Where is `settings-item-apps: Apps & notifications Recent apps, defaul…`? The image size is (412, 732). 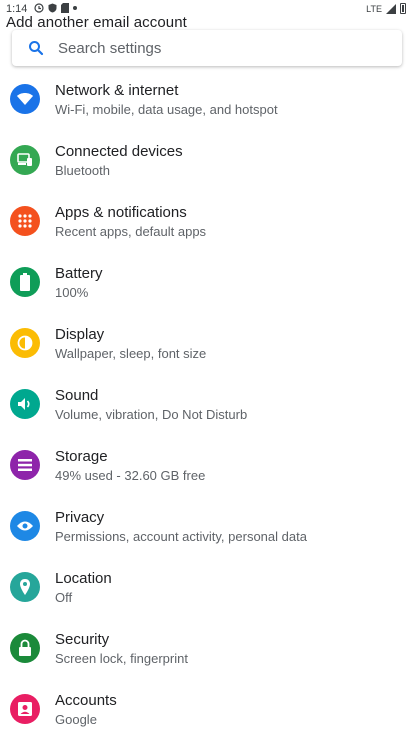 settings-item-apps: Apps & notifications Recent apps, defaul… is located at coordinates (206, 222).